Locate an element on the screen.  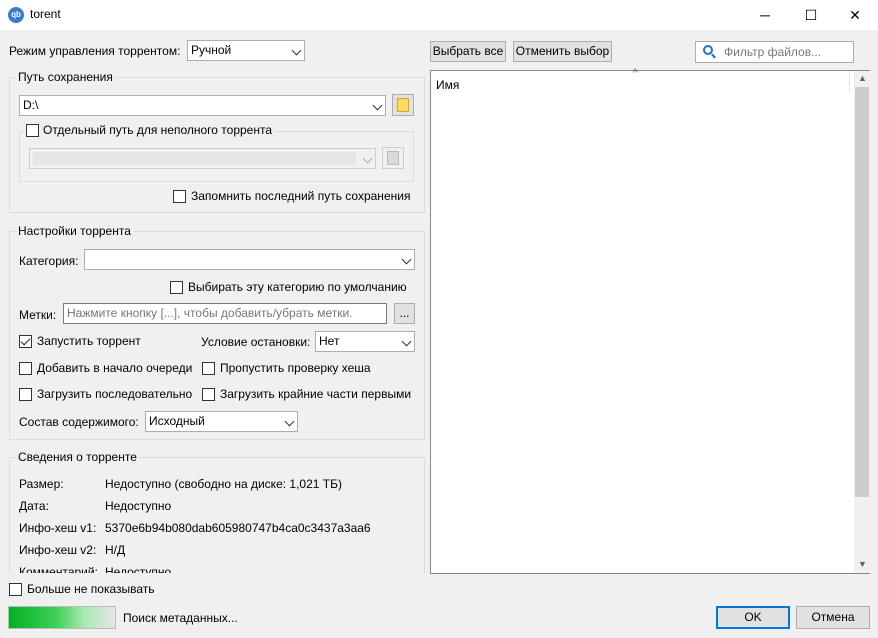
vertical-scrollbar: ▲ ▼ is located at coordinates (862, 322).